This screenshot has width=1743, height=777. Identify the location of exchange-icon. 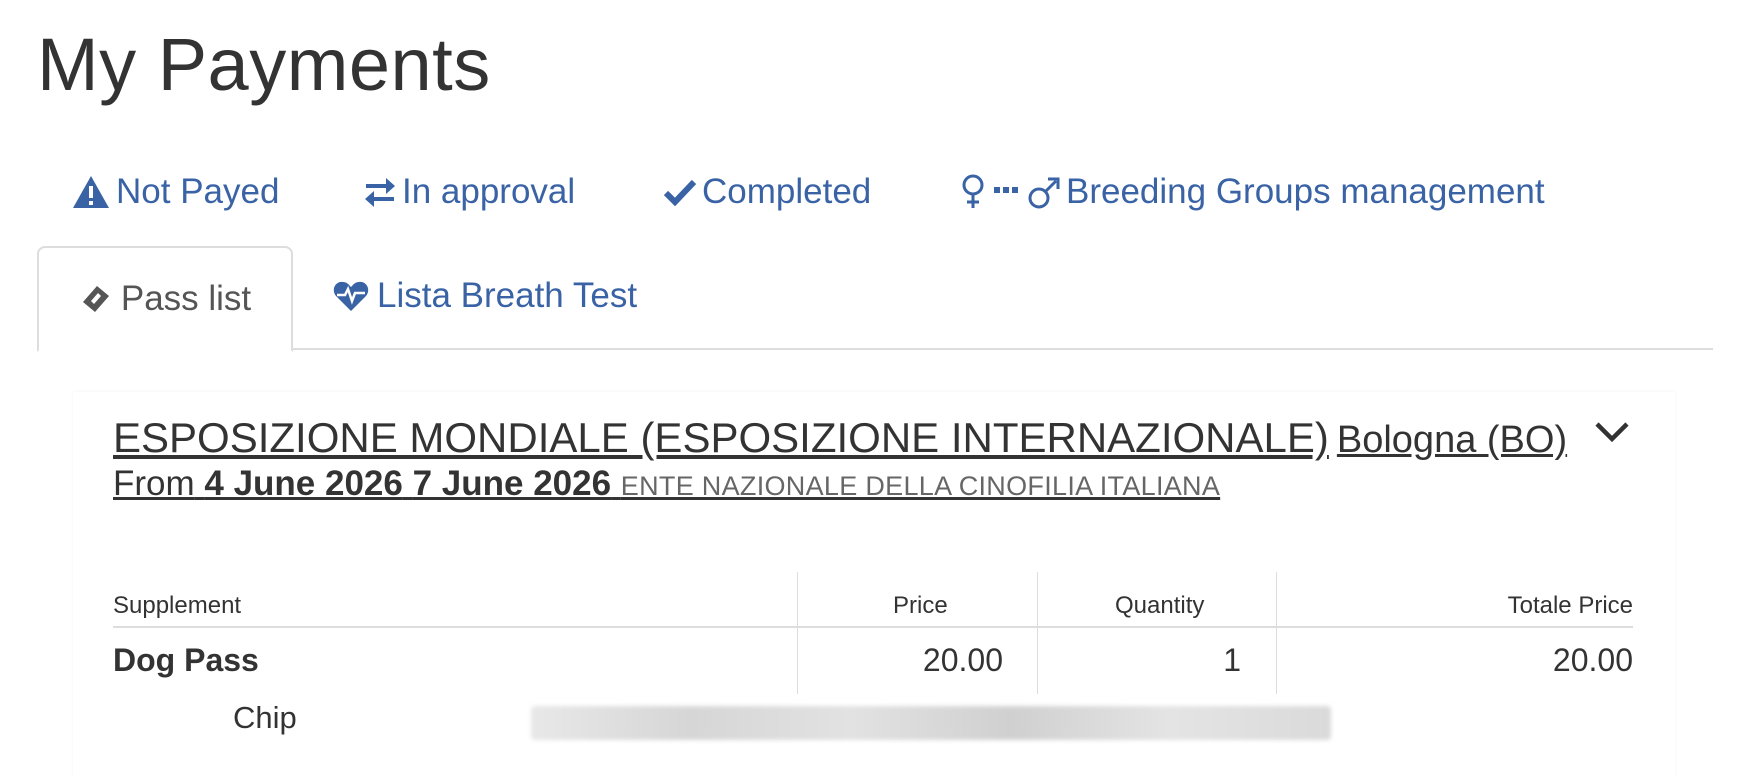
(380, 192).